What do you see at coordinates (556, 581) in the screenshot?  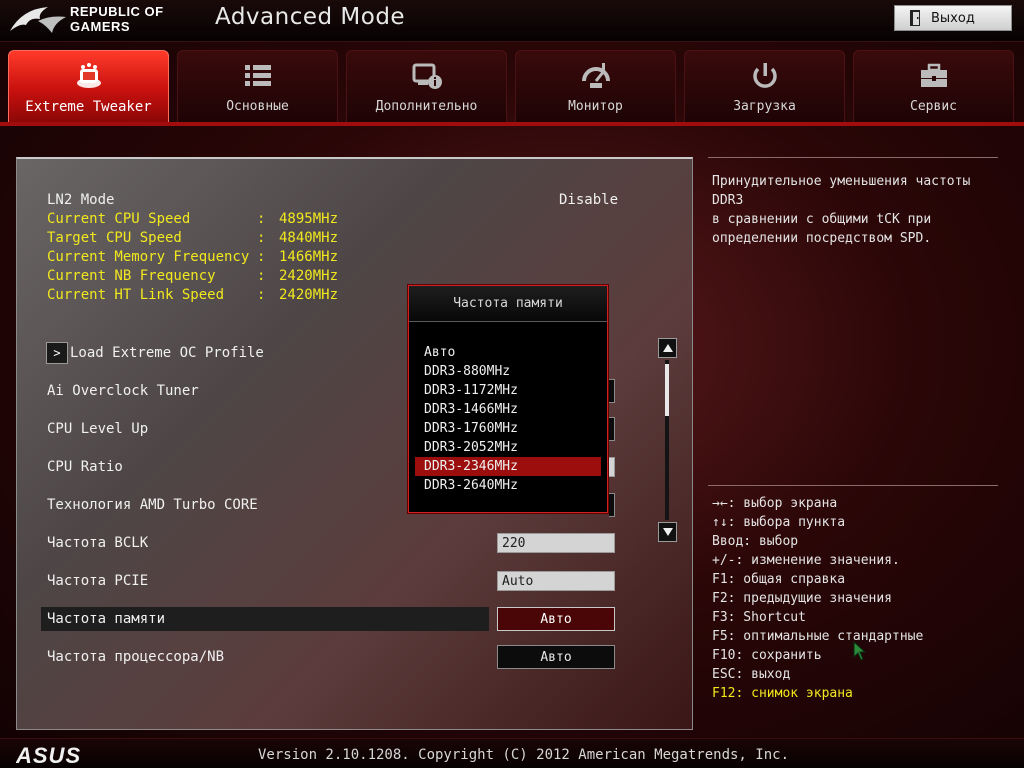 I see `pcie-frequency-input: Auto` at bounding box center [556, 581].